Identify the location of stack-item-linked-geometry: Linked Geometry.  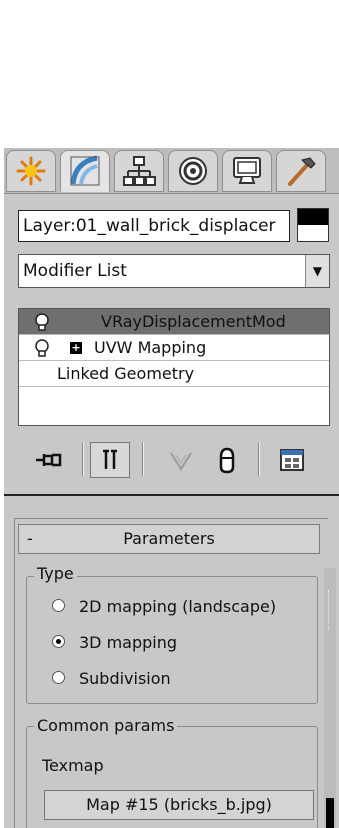
(174, 374).